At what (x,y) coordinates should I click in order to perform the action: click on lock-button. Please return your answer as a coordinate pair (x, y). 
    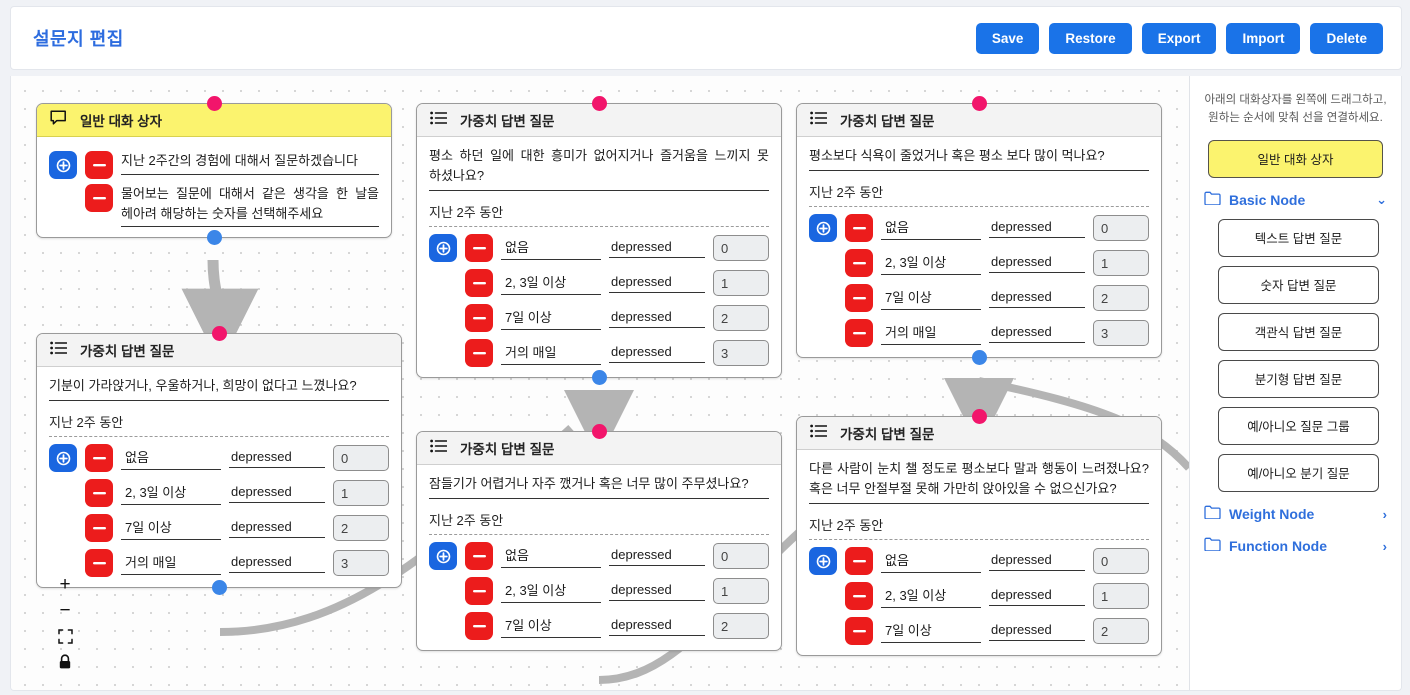
    Looking at the image, I should click on (65, 662).